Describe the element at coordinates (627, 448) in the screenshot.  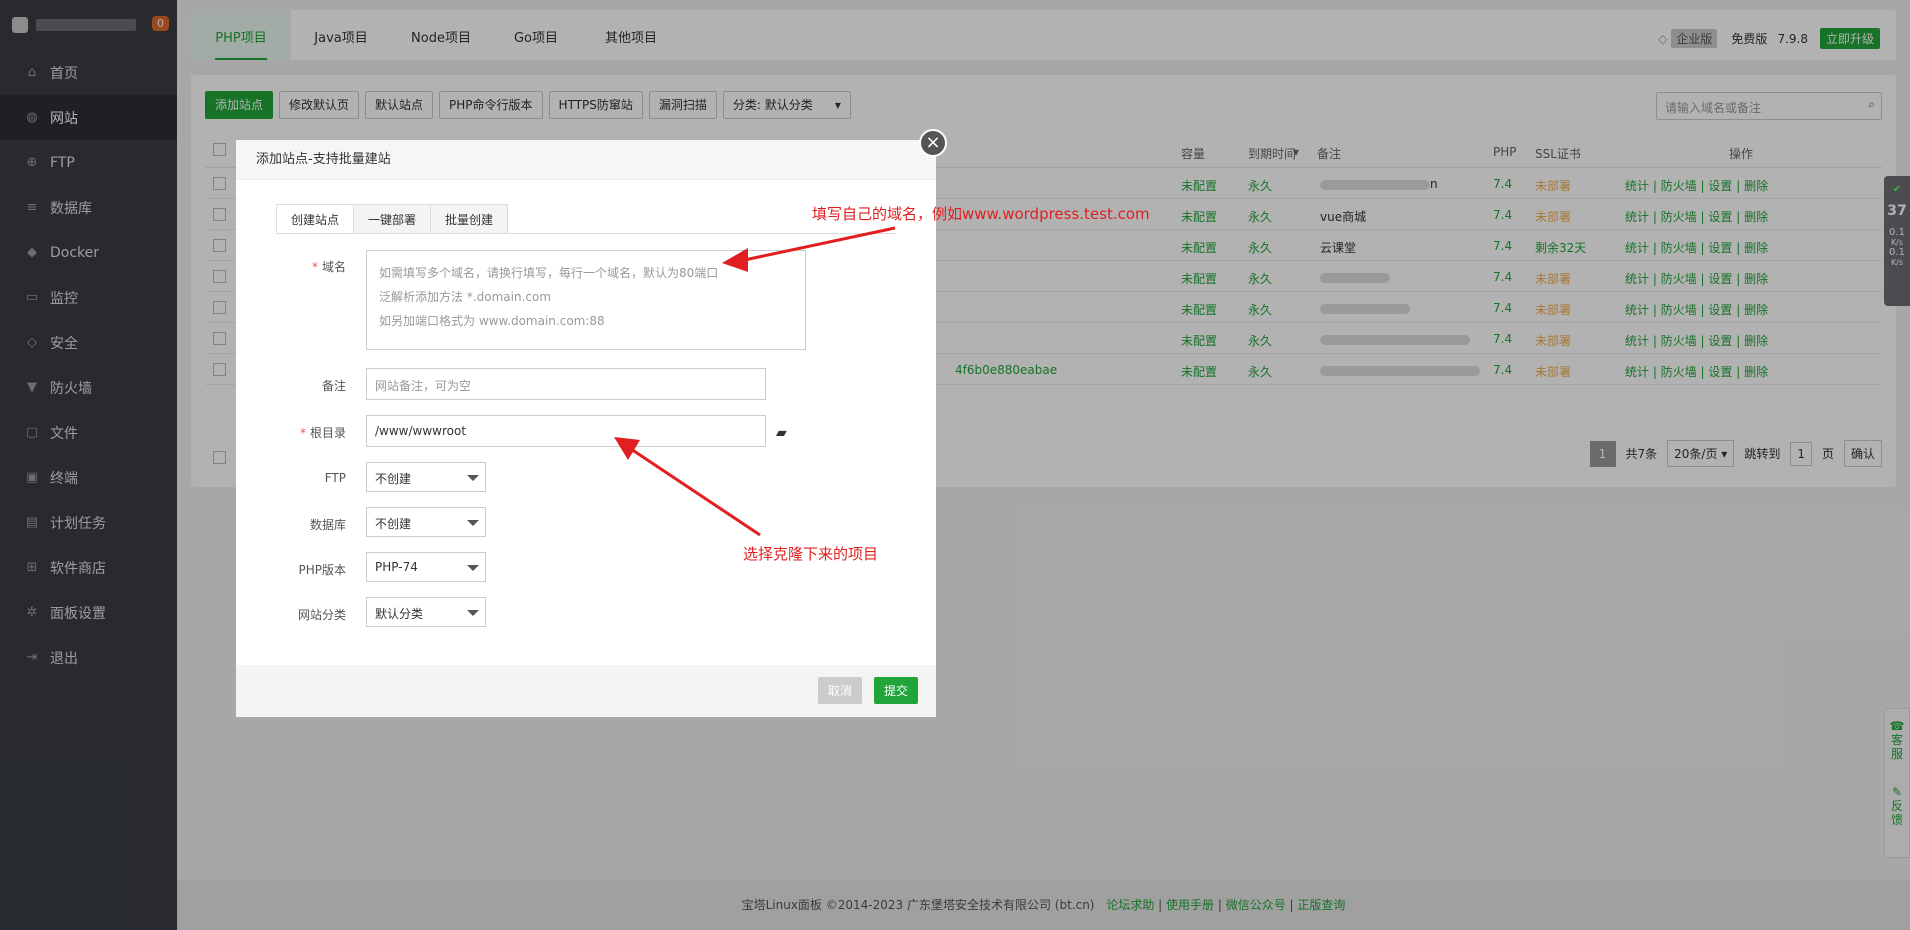
I see `root-arrowhead` at that location.